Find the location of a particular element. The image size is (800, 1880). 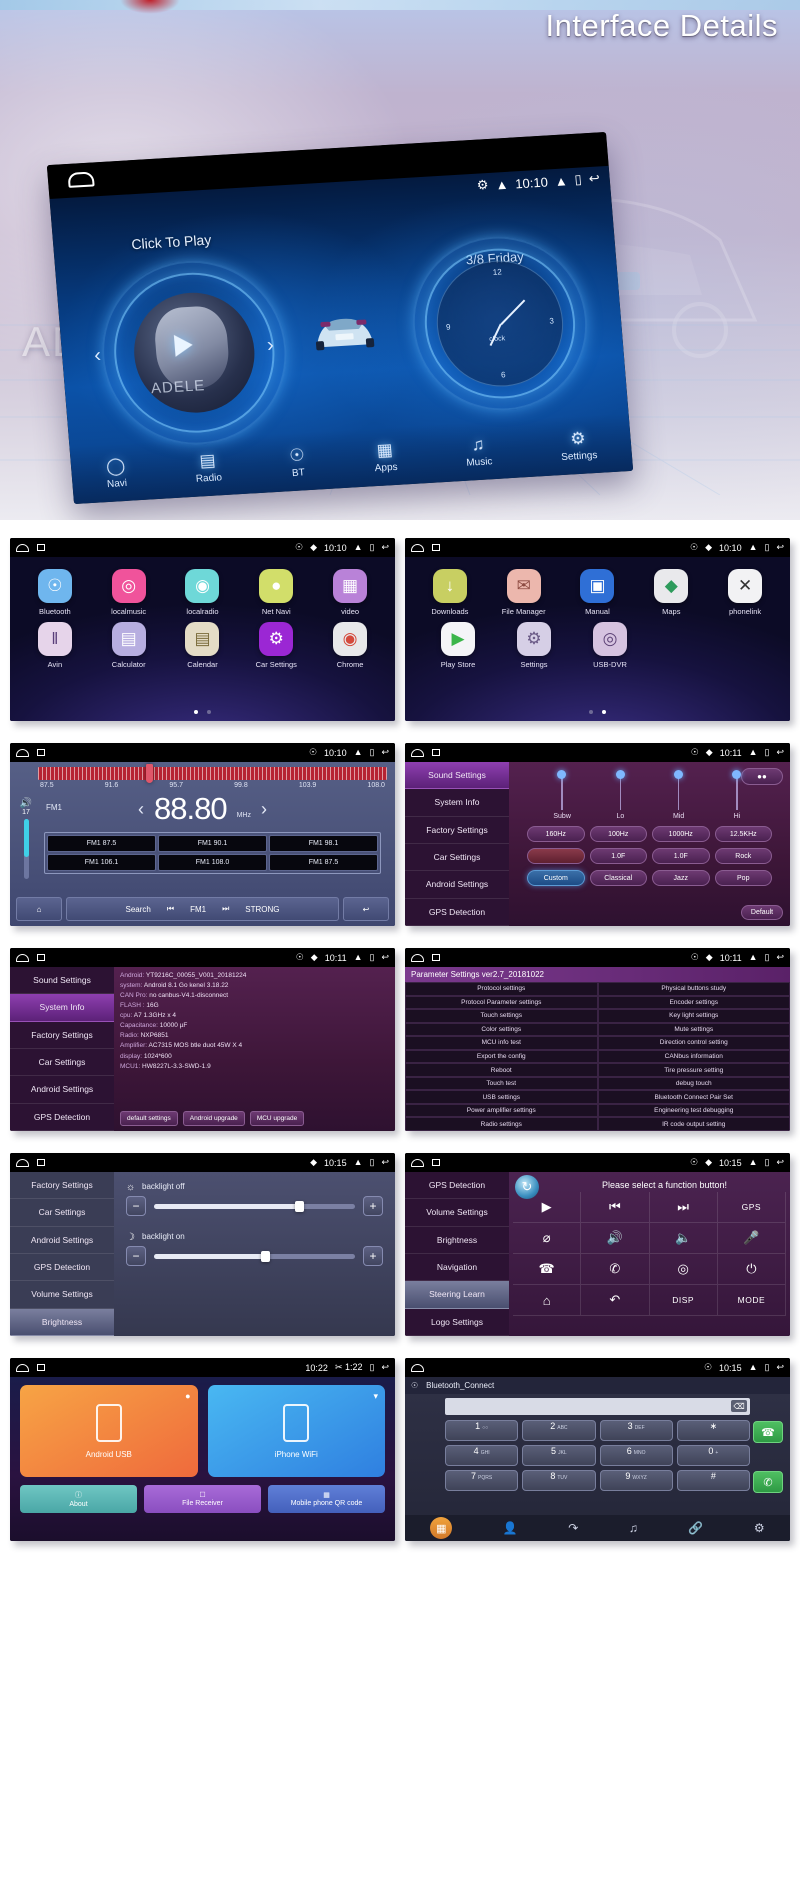

sidebar-item-navigation: Navigation is located at coordinates (457, 1268).